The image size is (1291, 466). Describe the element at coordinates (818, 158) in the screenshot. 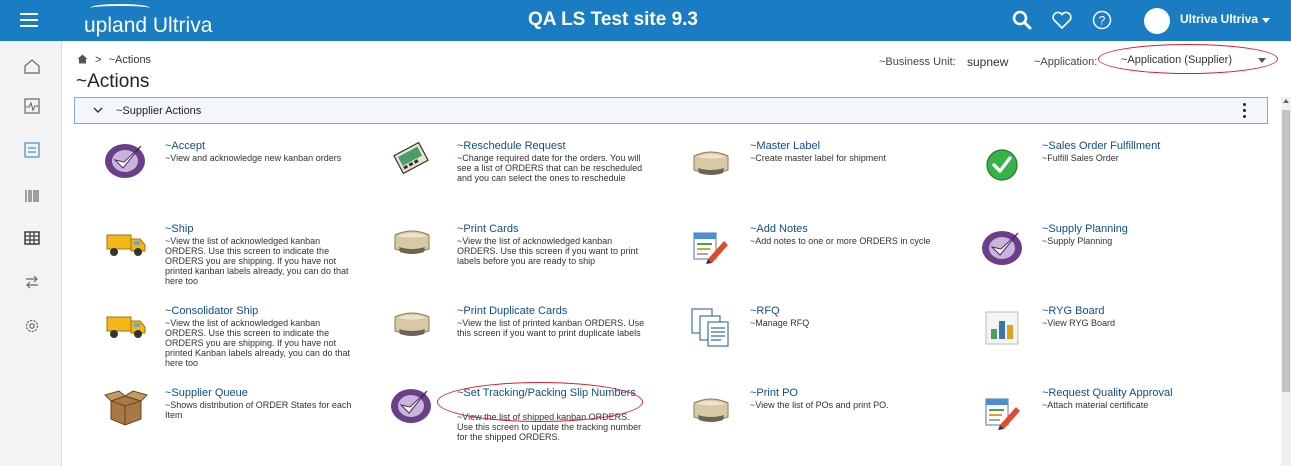

I see `action-description: ~Create master label for shipment` at that location.